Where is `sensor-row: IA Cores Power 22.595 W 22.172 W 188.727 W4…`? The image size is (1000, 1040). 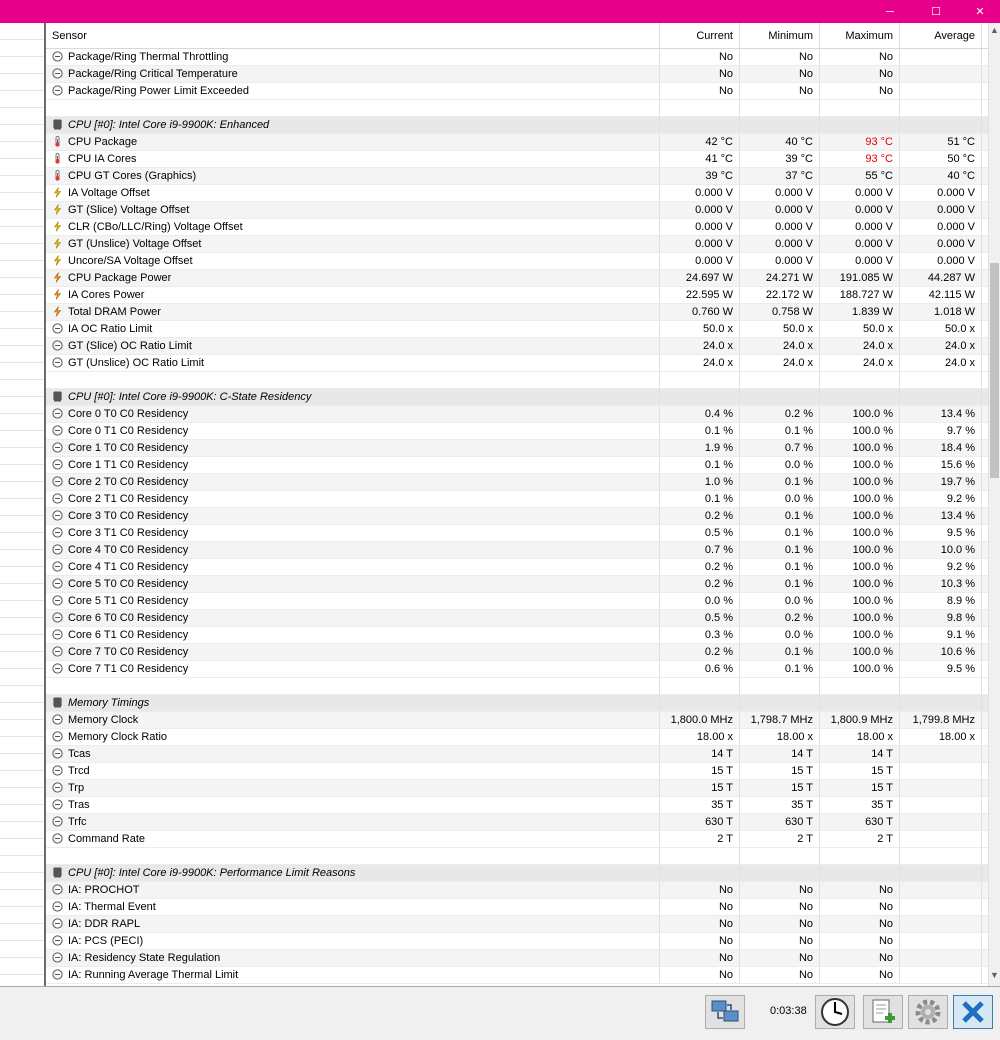 sensor-row: IA Cores Power 22.595 W 22.172 W 188.727 W4… is located at coordinates (517, 295).